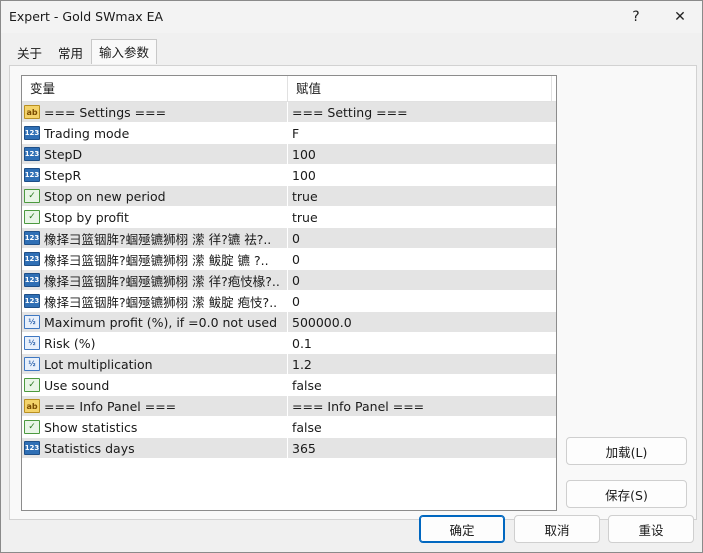 The height and width of the screenshot is (553, 703). I want to click on load-button: 加载(L), so click(626, 451).